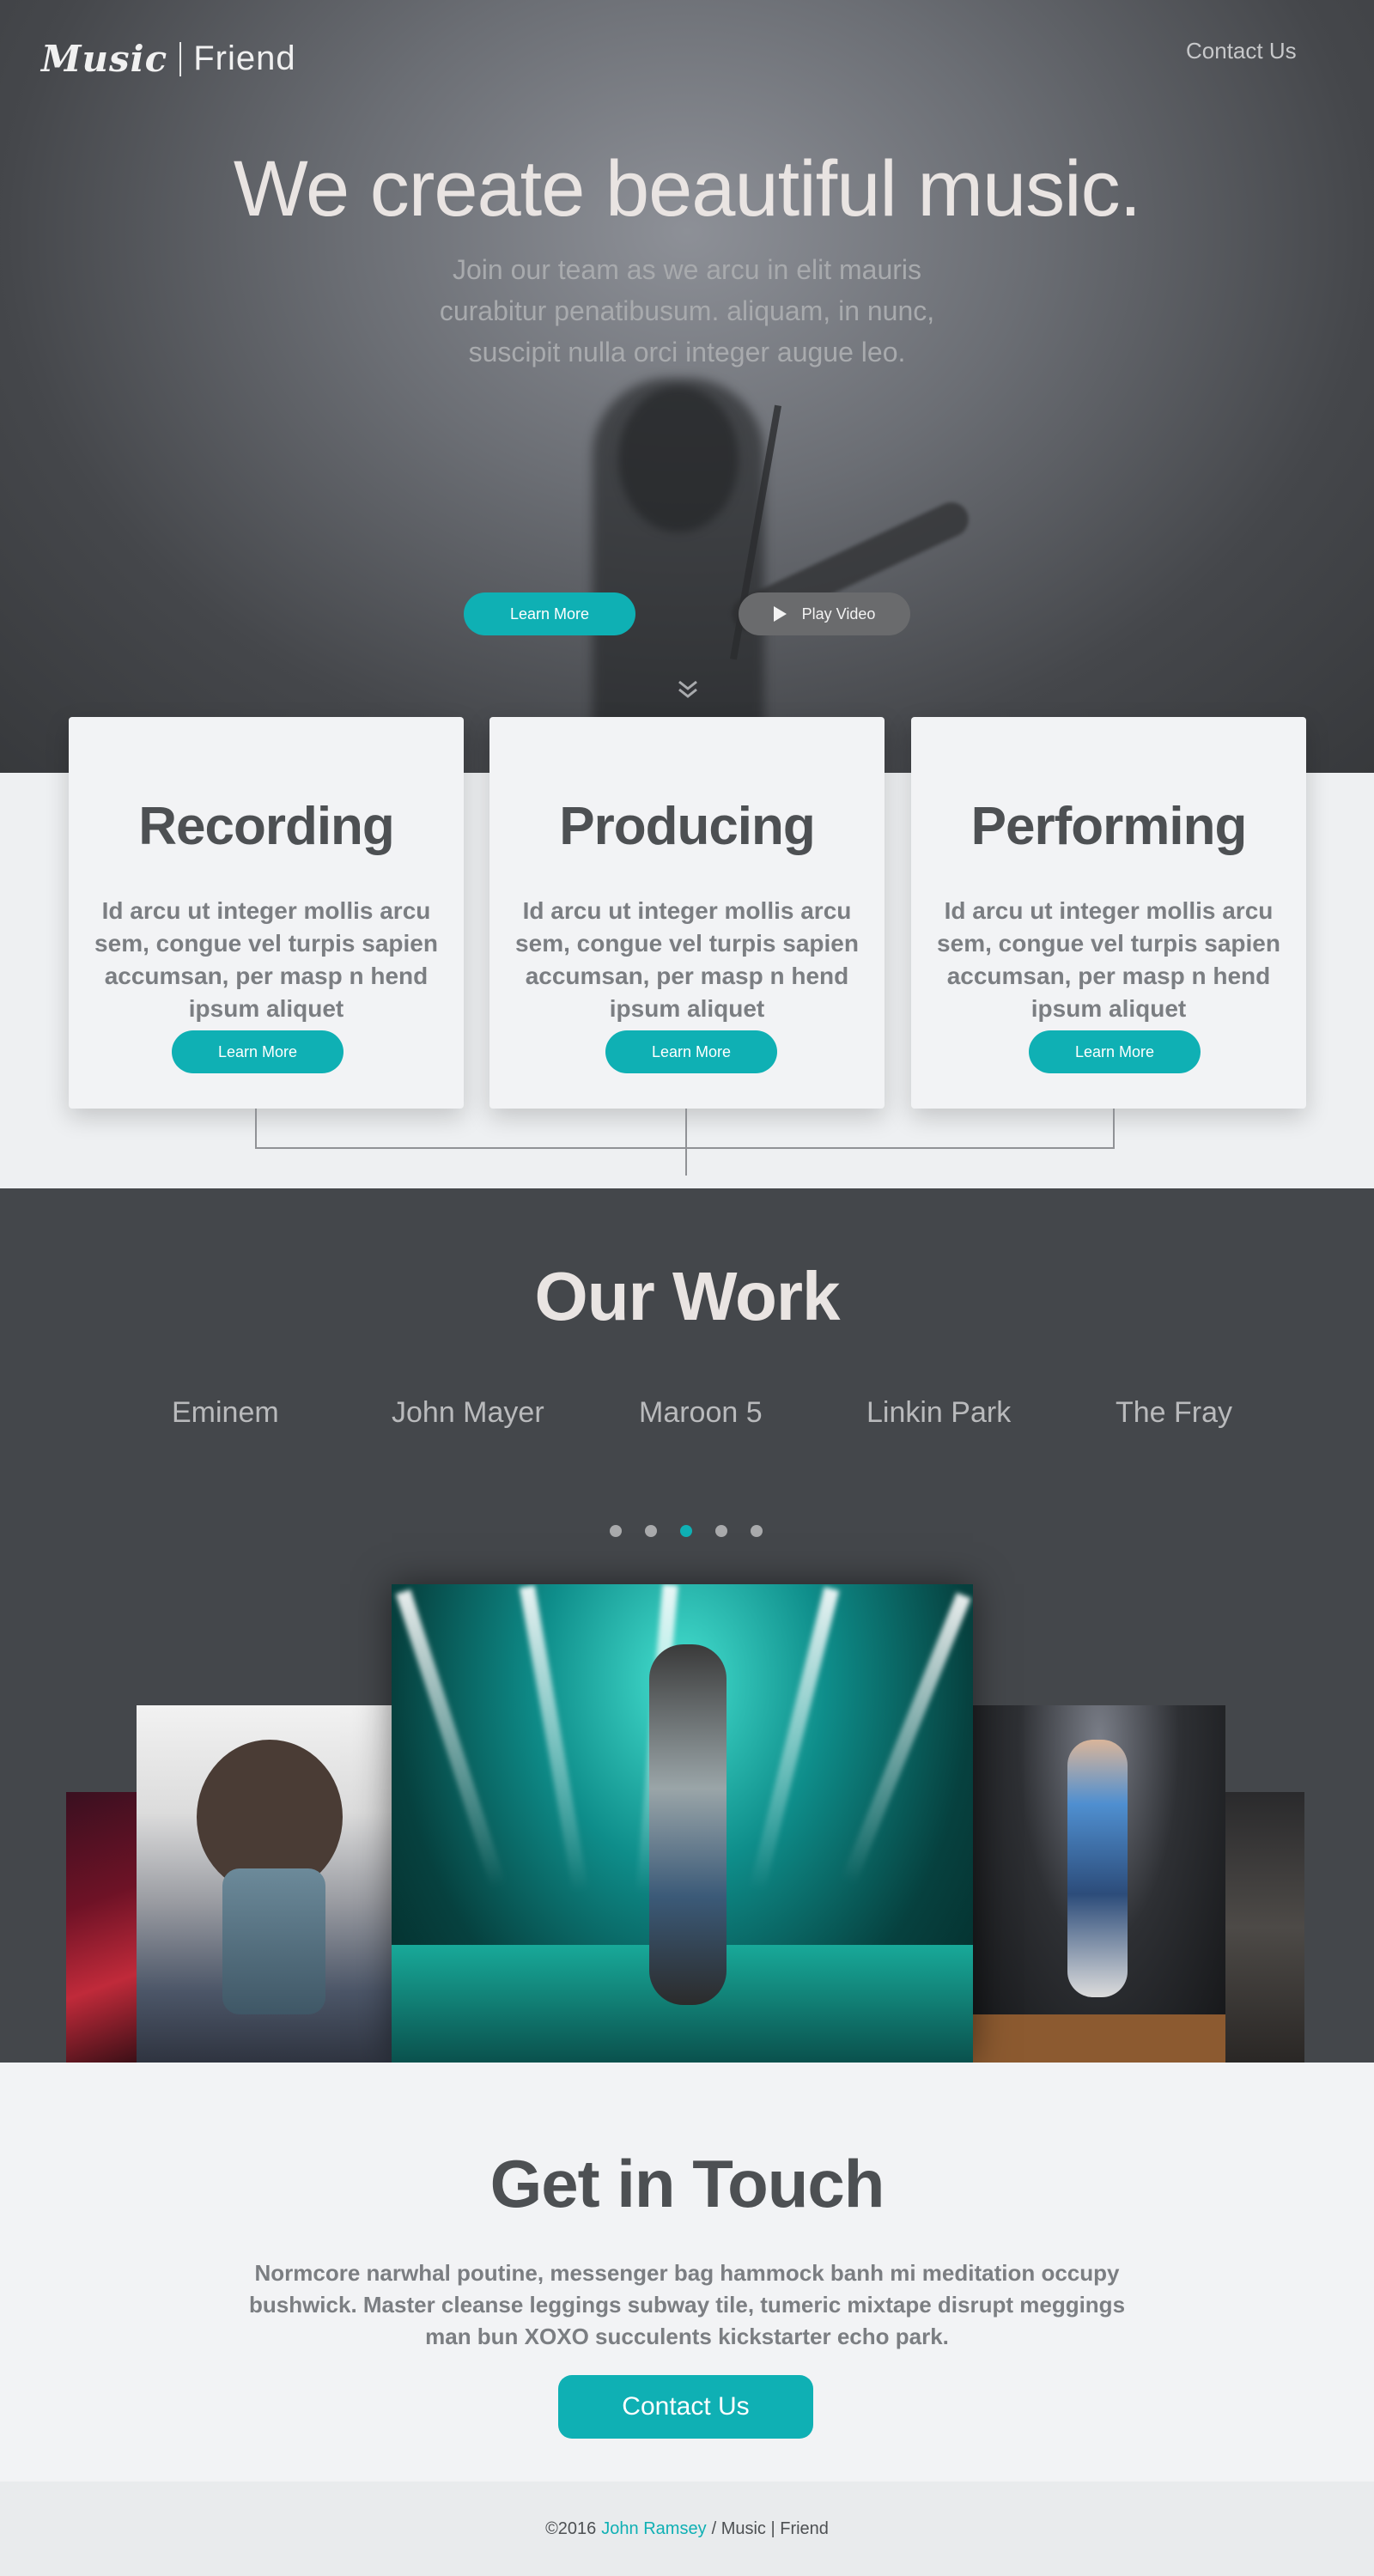 The height and width of the screenshot is (2576, 1374). I want to click on hero-learn-more-button: Learn More, so click(549, 614).